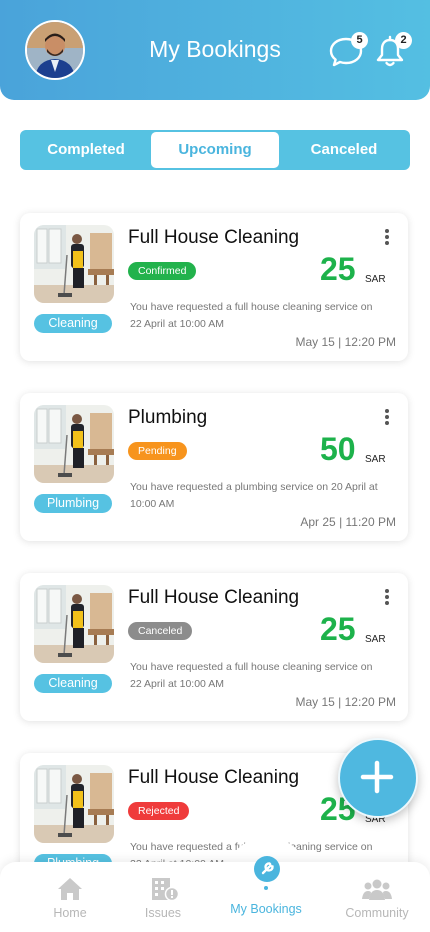 This screenshot has height=932, width=430. I want to click on tab-completed: Completed, so click(86, 150).